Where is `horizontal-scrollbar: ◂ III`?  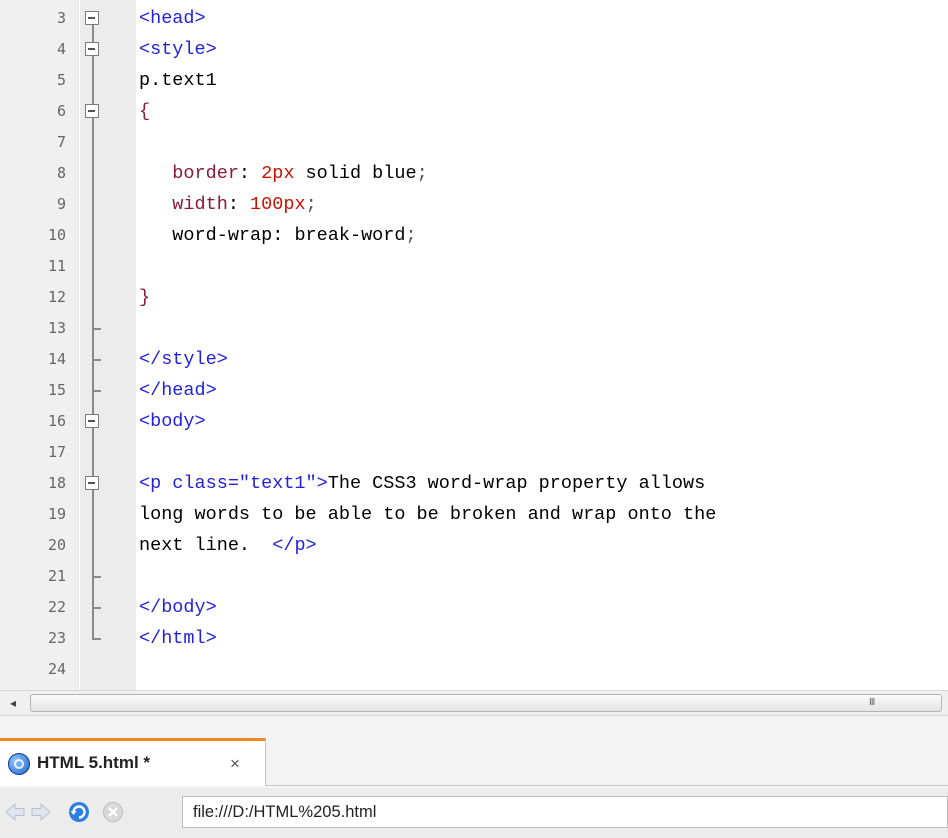 horizontal-scrollbar: ◂ III is located at coordinates (474, 703).